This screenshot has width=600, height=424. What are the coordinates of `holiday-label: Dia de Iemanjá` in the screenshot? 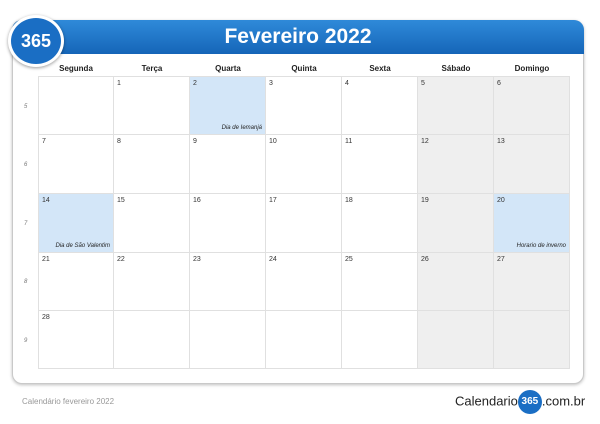 It's located at (241, 128).